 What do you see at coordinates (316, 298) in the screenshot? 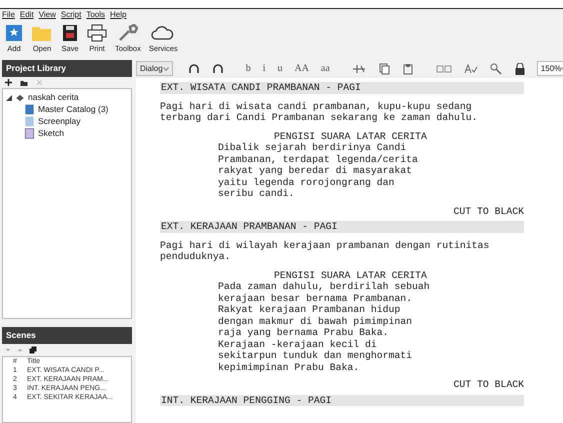
I see `dialogue-line: kerajaan besar bernama Prambanan.` at bounding box center [316, 298].